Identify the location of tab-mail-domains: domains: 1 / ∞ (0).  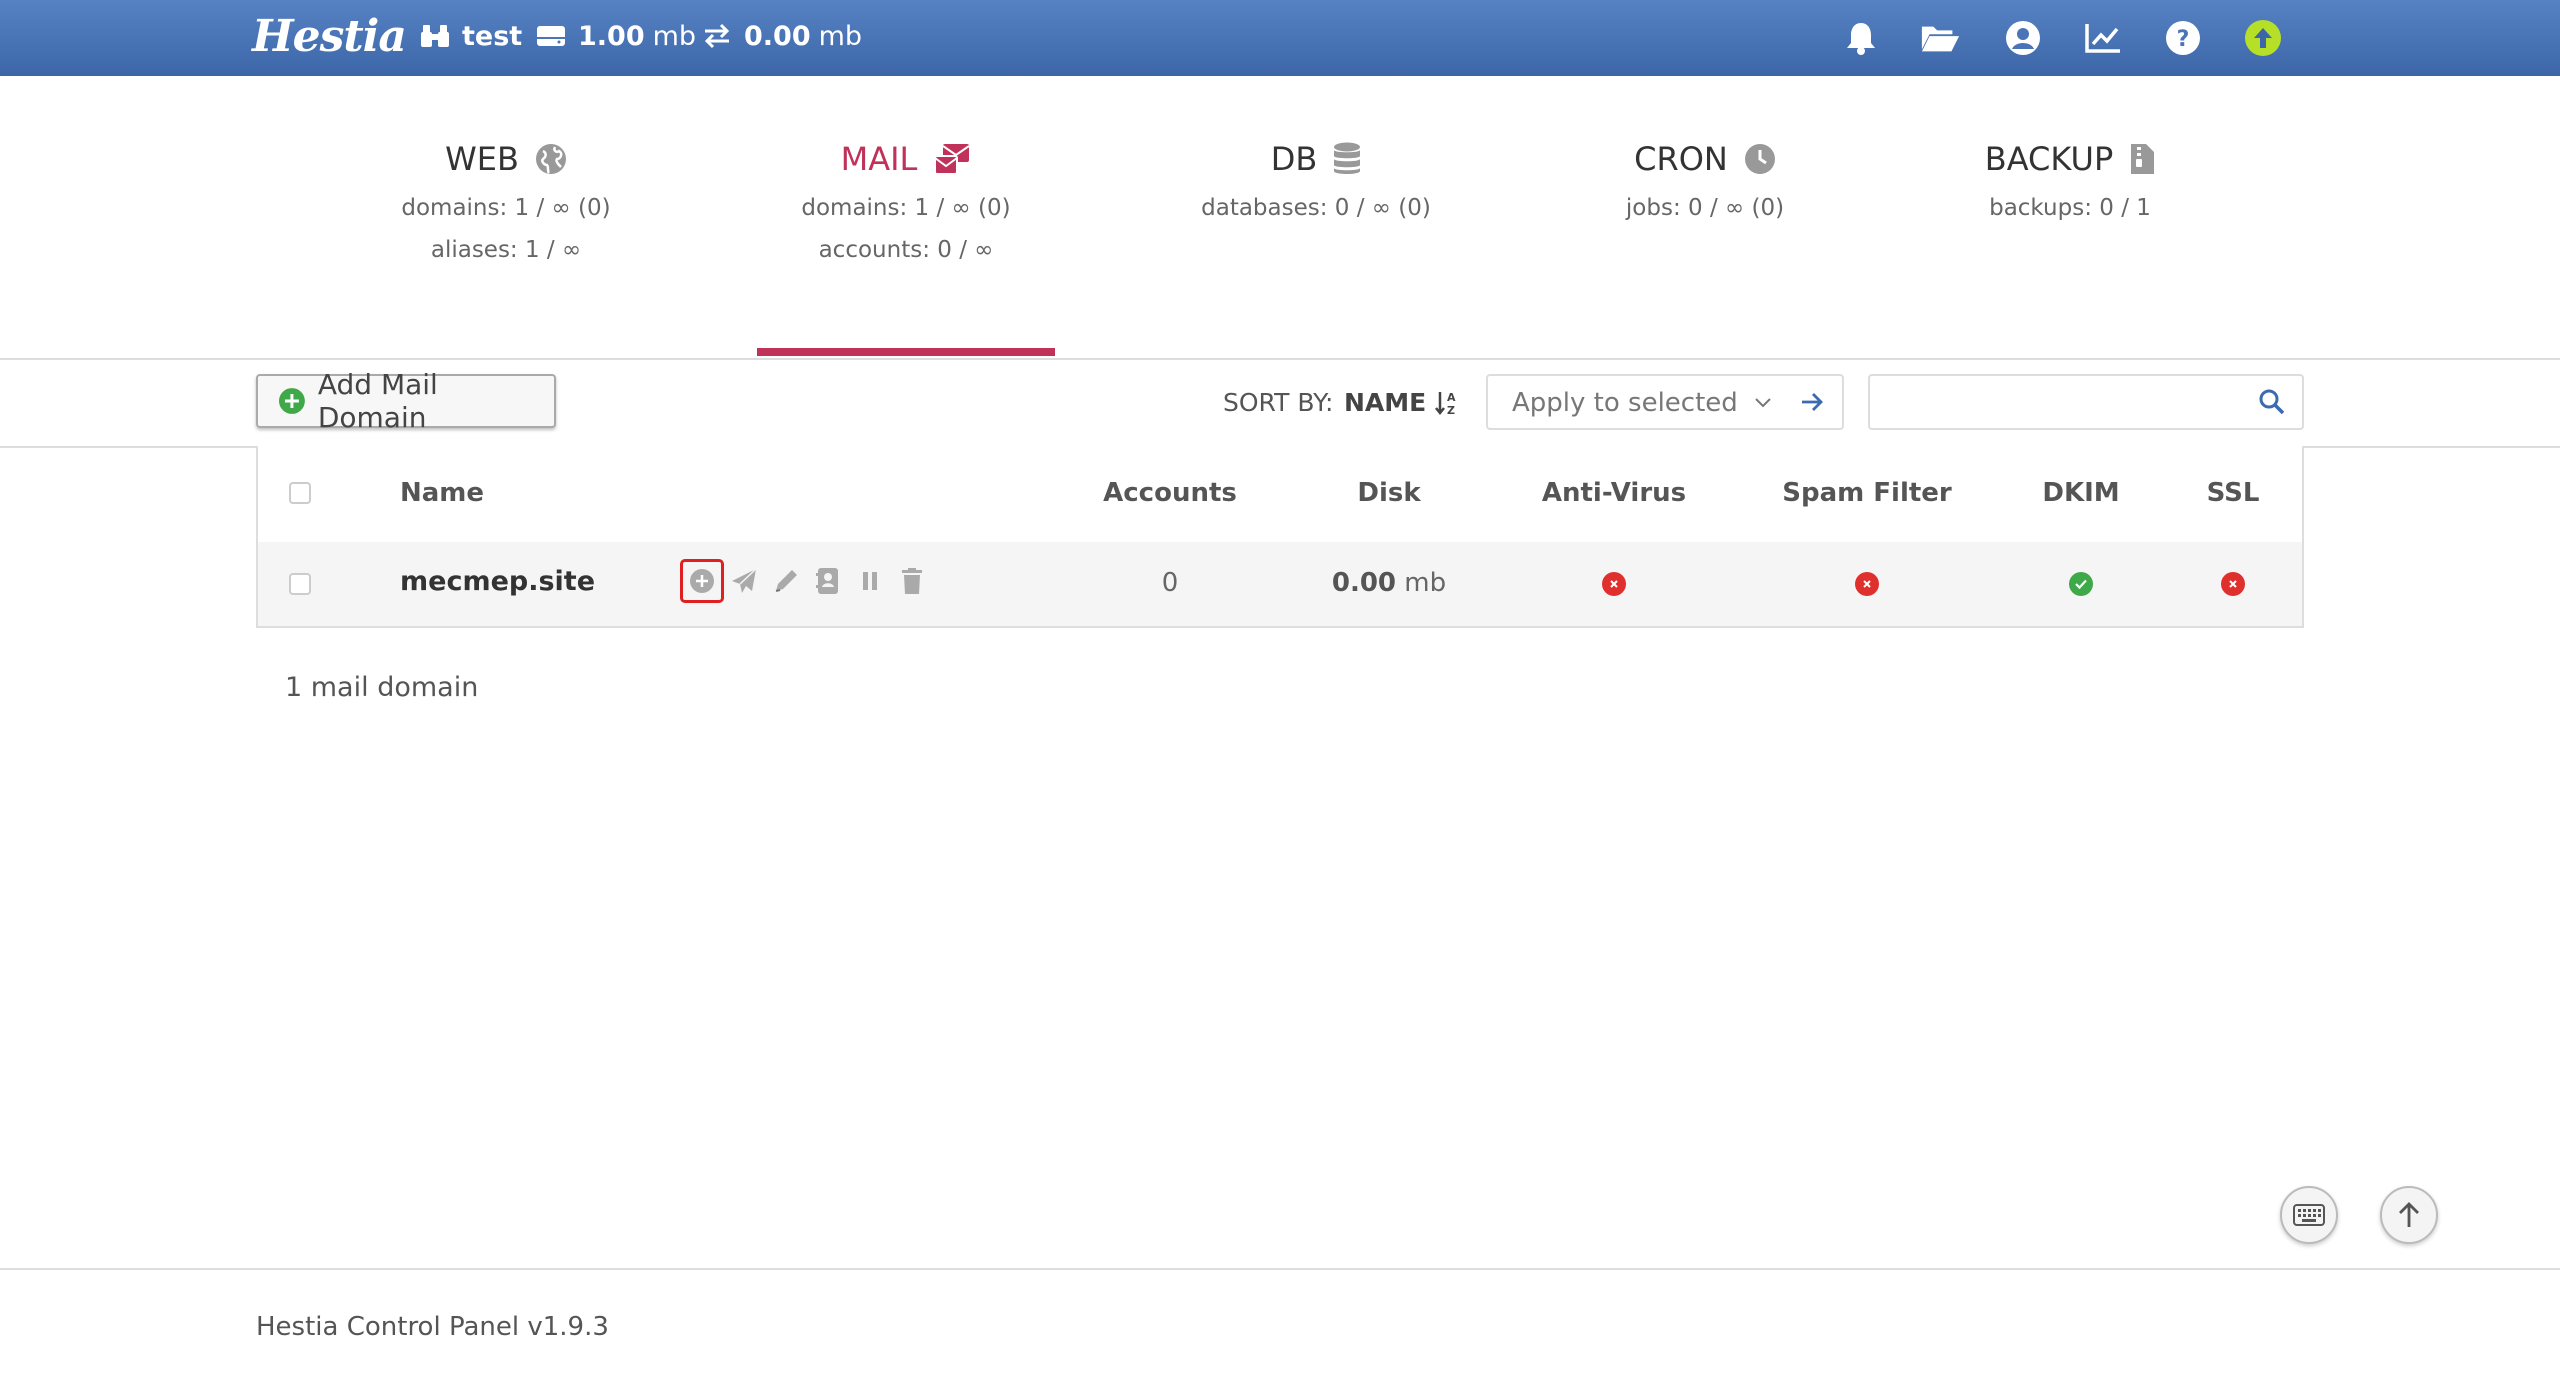
(906, 208).